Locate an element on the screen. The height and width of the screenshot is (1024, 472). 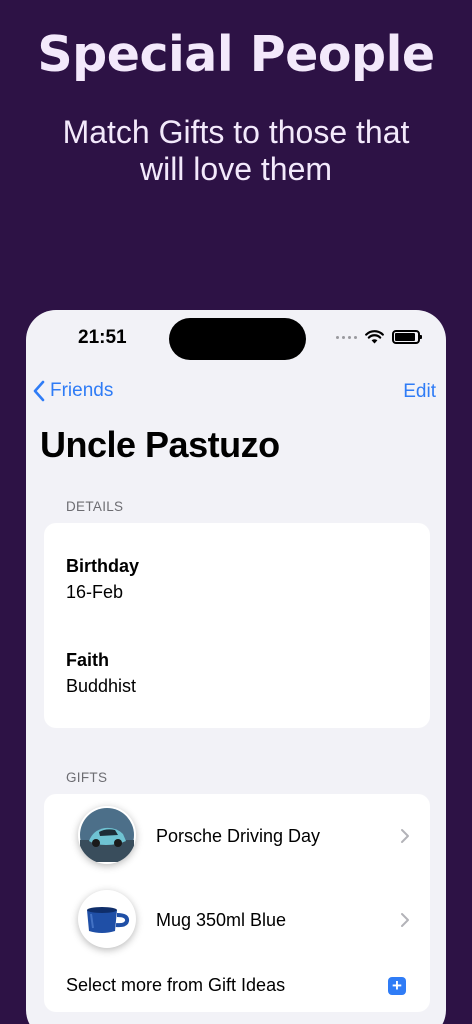
gift-name: Mug 350ml Blue is located at coordinates (221, 920).